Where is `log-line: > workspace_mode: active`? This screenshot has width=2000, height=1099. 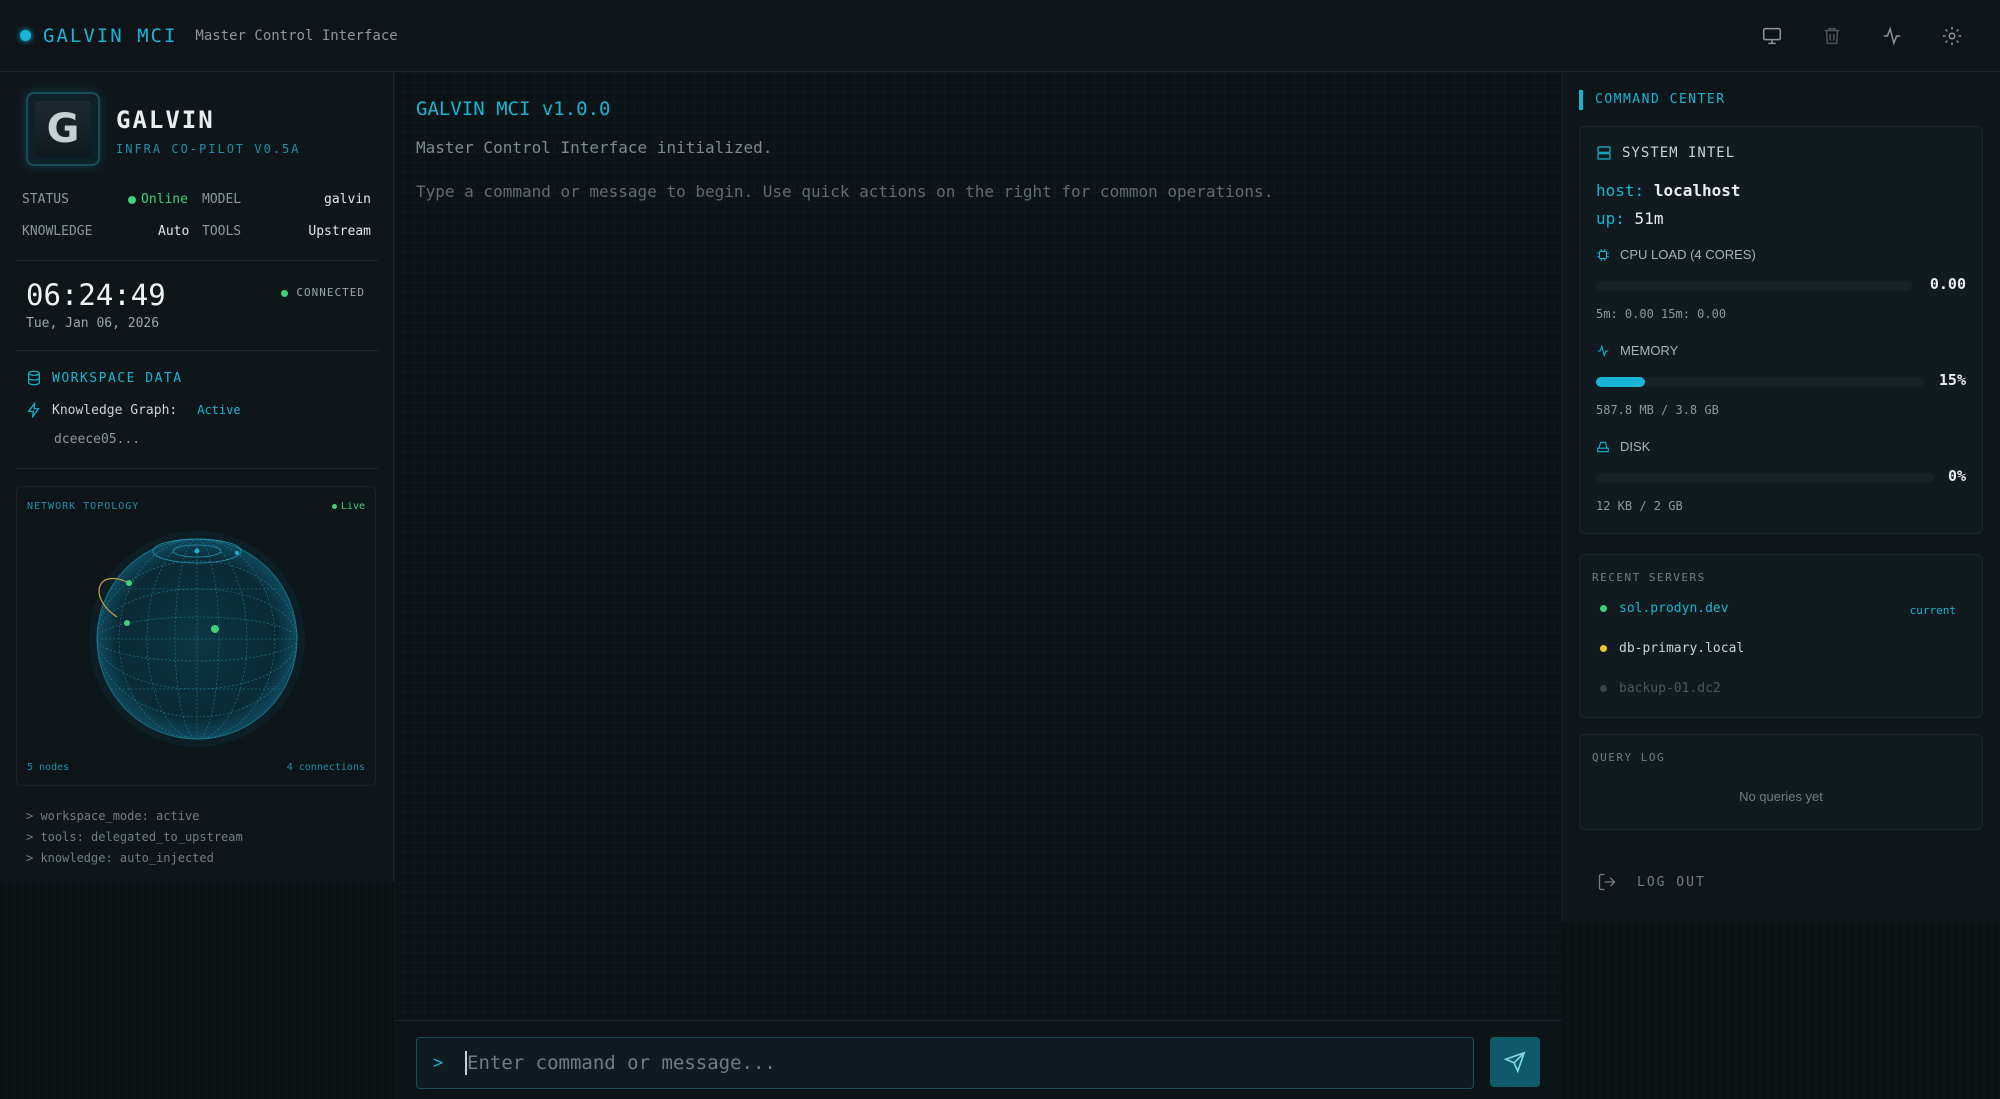 log-line: > workspace_mode: active is located at coordinates (113, 816).